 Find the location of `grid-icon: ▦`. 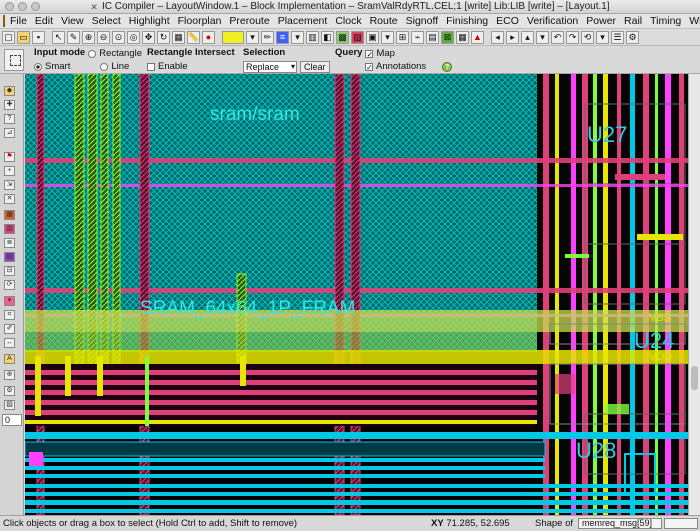

grid-icon: ▦ is located at coordinates (178, 37).